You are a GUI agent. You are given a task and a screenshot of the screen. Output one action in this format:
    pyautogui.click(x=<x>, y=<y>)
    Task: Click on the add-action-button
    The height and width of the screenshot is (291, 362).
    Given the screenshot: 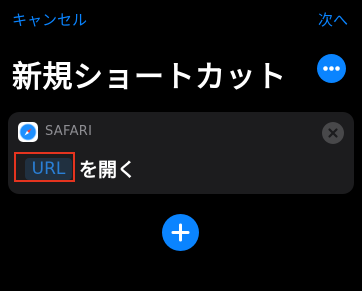 What is the action you would take?
    pyautogui.click(x=180, y=232)
    